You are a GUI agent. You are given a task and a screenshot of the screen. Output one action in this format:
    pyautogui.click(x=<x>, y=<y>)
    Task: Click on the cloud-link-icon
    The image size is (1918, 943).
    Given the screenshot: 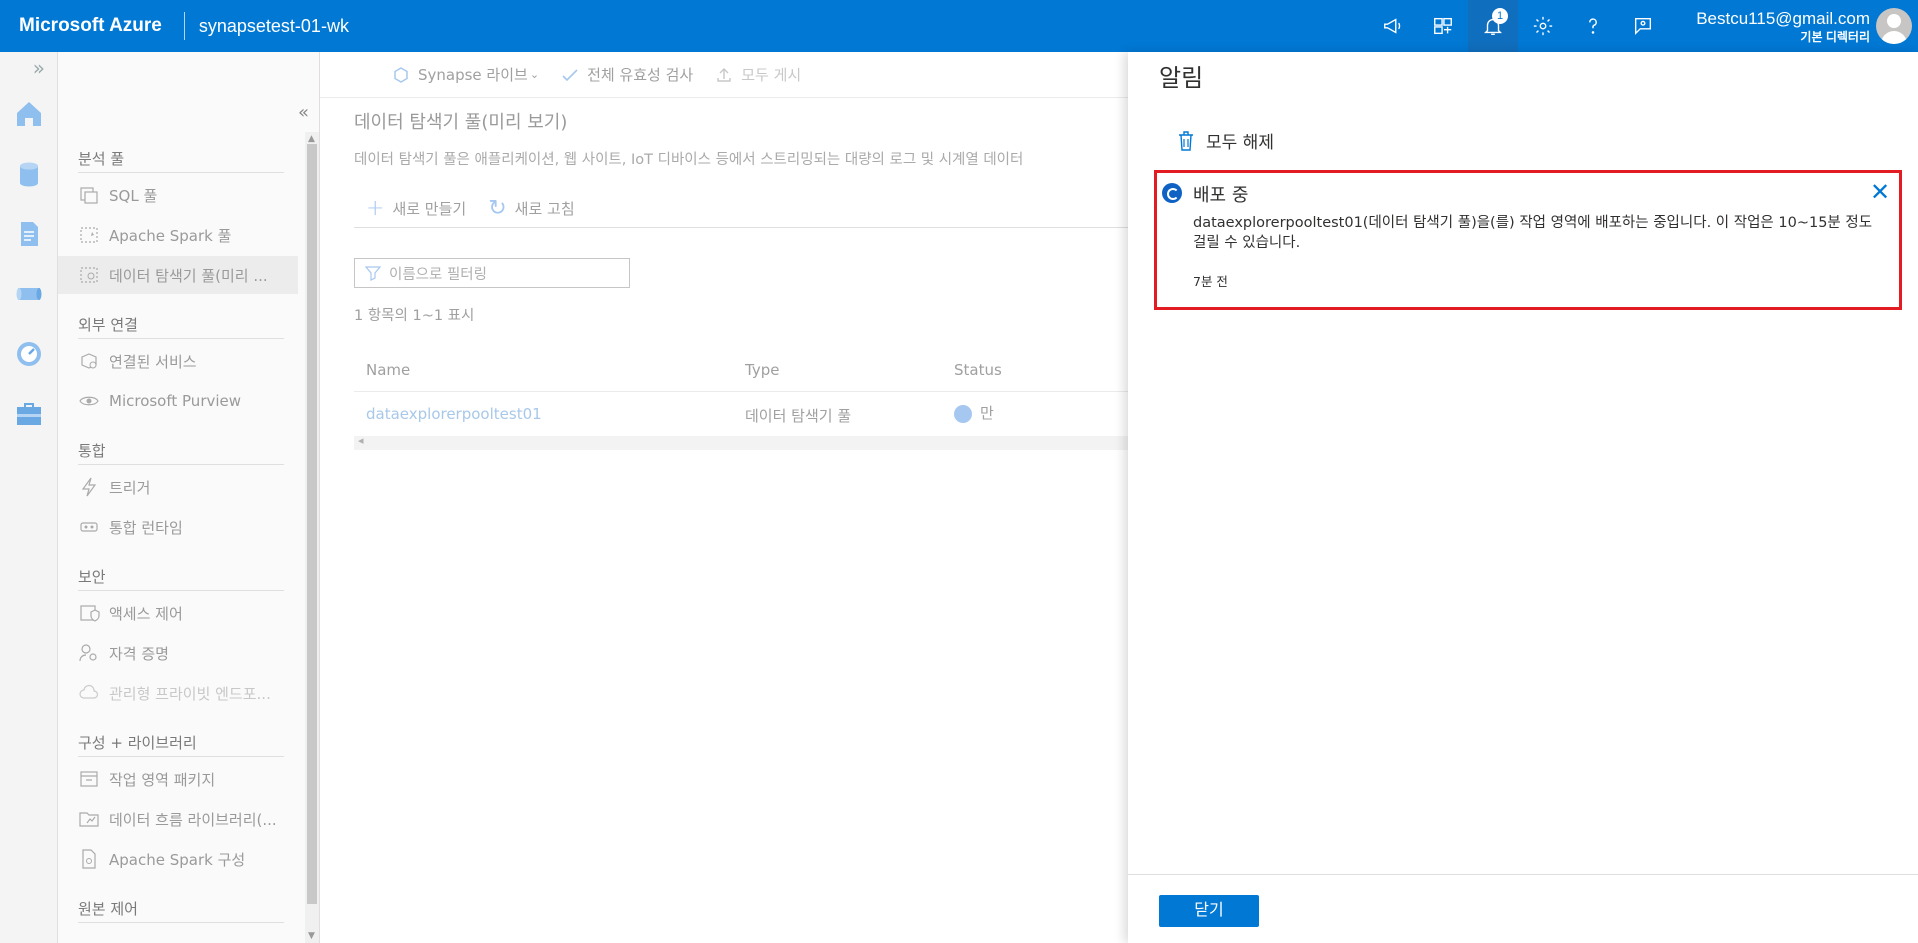 What is the action you would take?
    pyautogui.click(x=89, y=693)
    